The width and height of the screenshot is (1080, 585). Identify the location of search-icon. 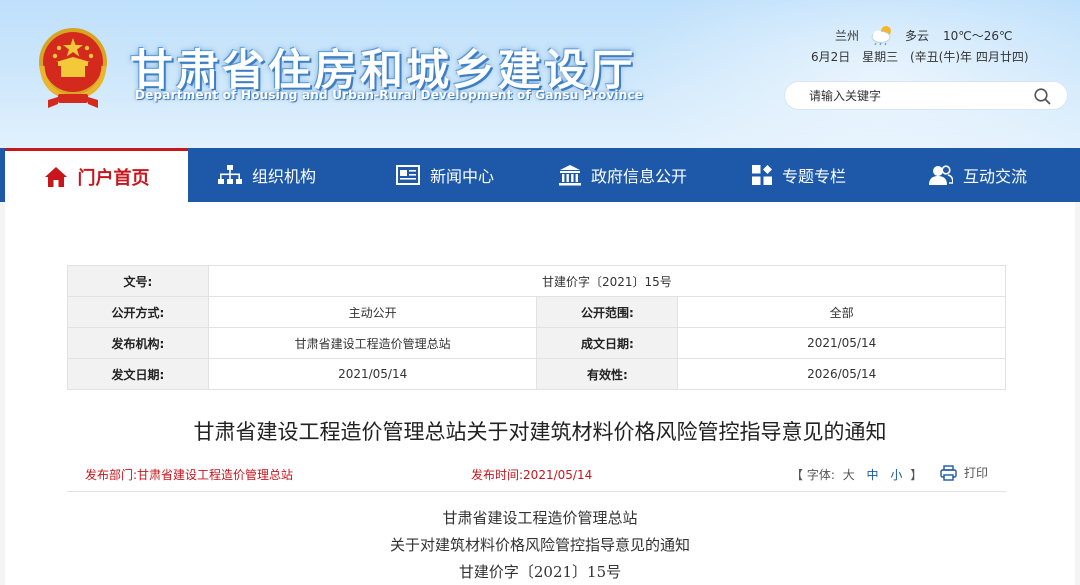
(1042, 96).